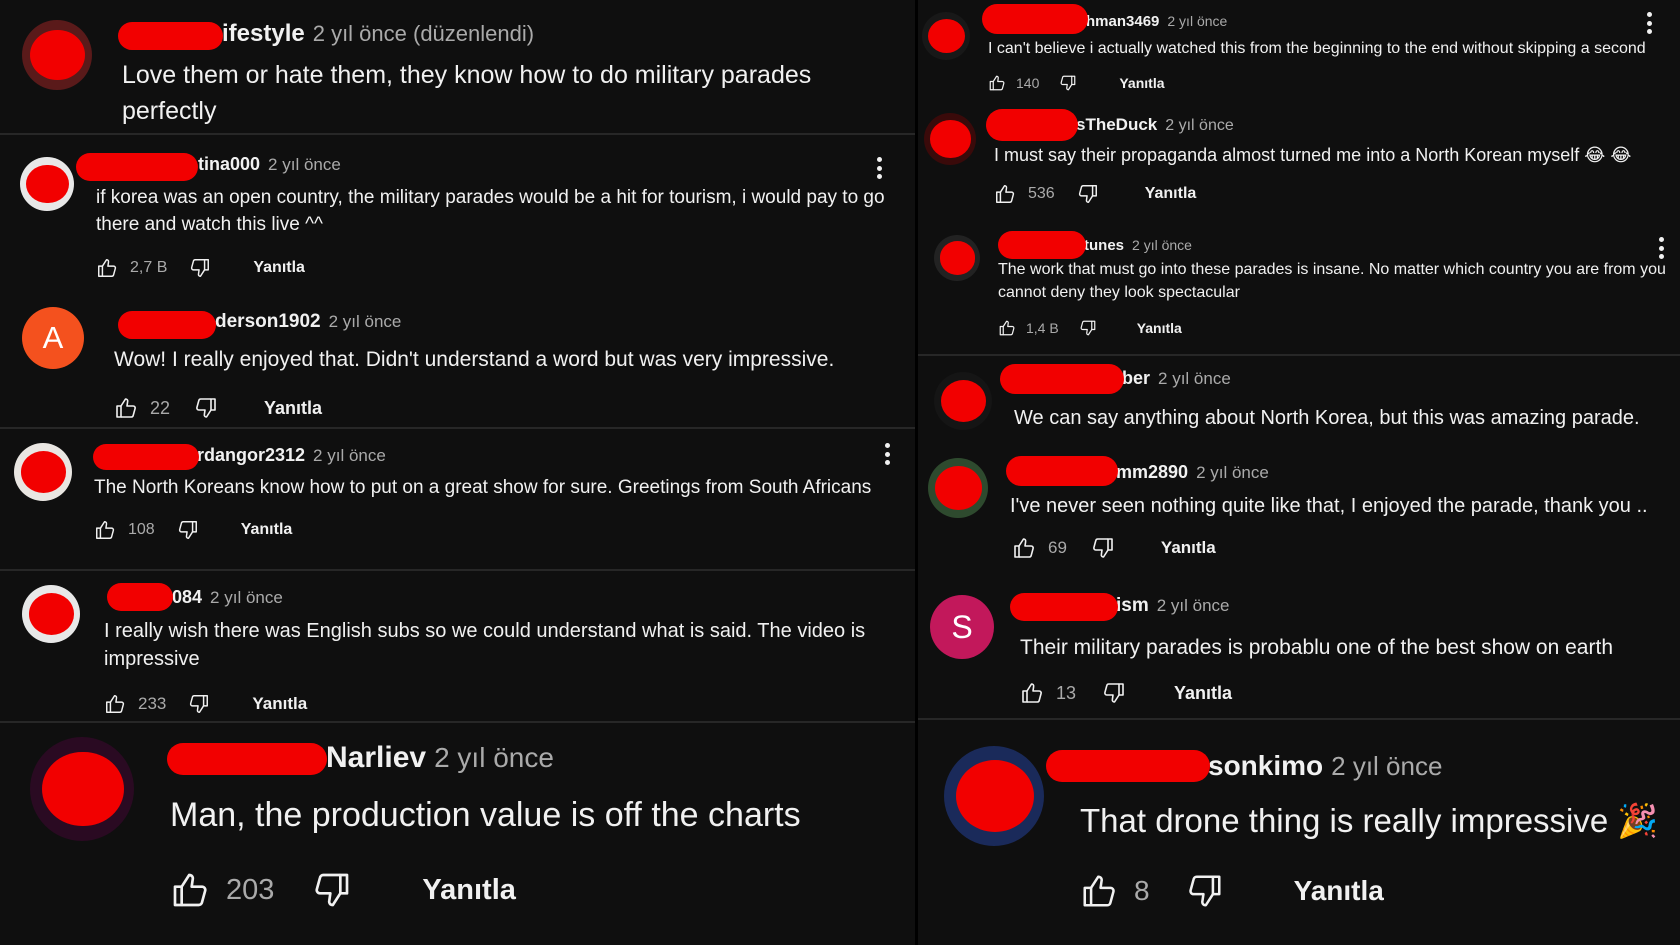 This screenshot has width=1680, height=945. What do you see at coordinates (376, 758) in the screenshot?
I see `author-name: Narliev` at bounding box center [376, 758].